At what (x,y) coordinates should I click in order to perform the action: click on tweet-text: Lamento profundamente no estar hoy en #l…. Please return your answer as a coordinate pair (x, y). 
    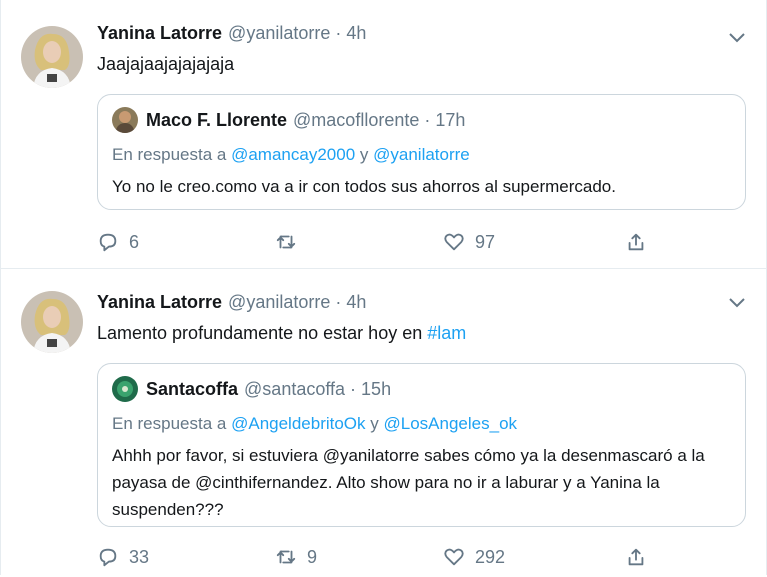
    Looking at the image, I should click on (421, 333).